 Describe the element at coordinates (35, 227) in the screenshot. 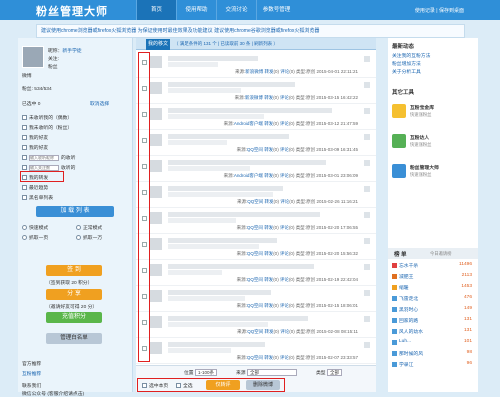

I see `radio-fast-mode: 快速模式` at that location.